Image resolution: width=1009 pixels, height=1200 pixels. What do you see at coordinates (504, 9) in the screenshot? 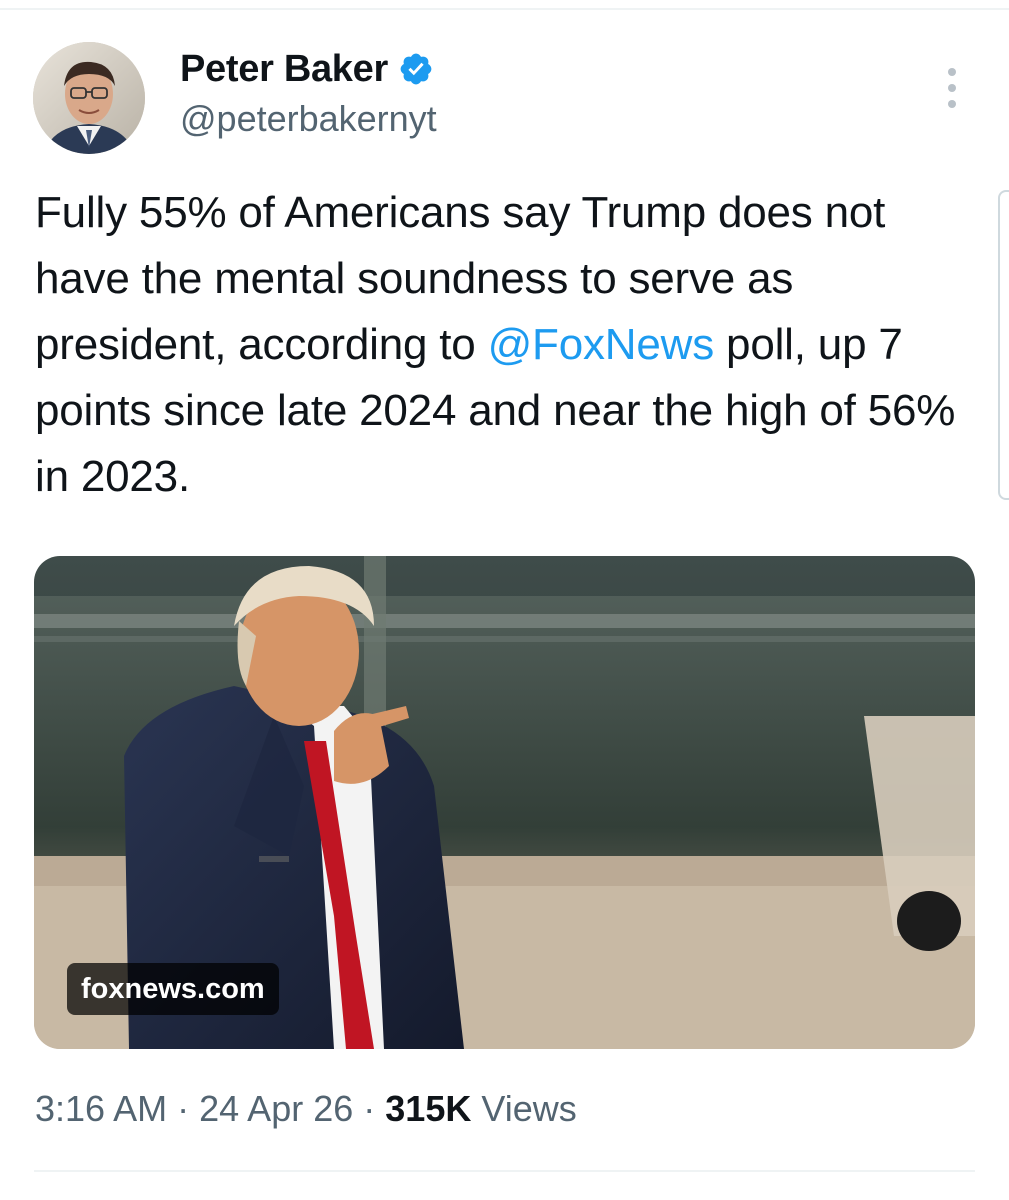
I see `top-divider` at bounding box center [504, 9].